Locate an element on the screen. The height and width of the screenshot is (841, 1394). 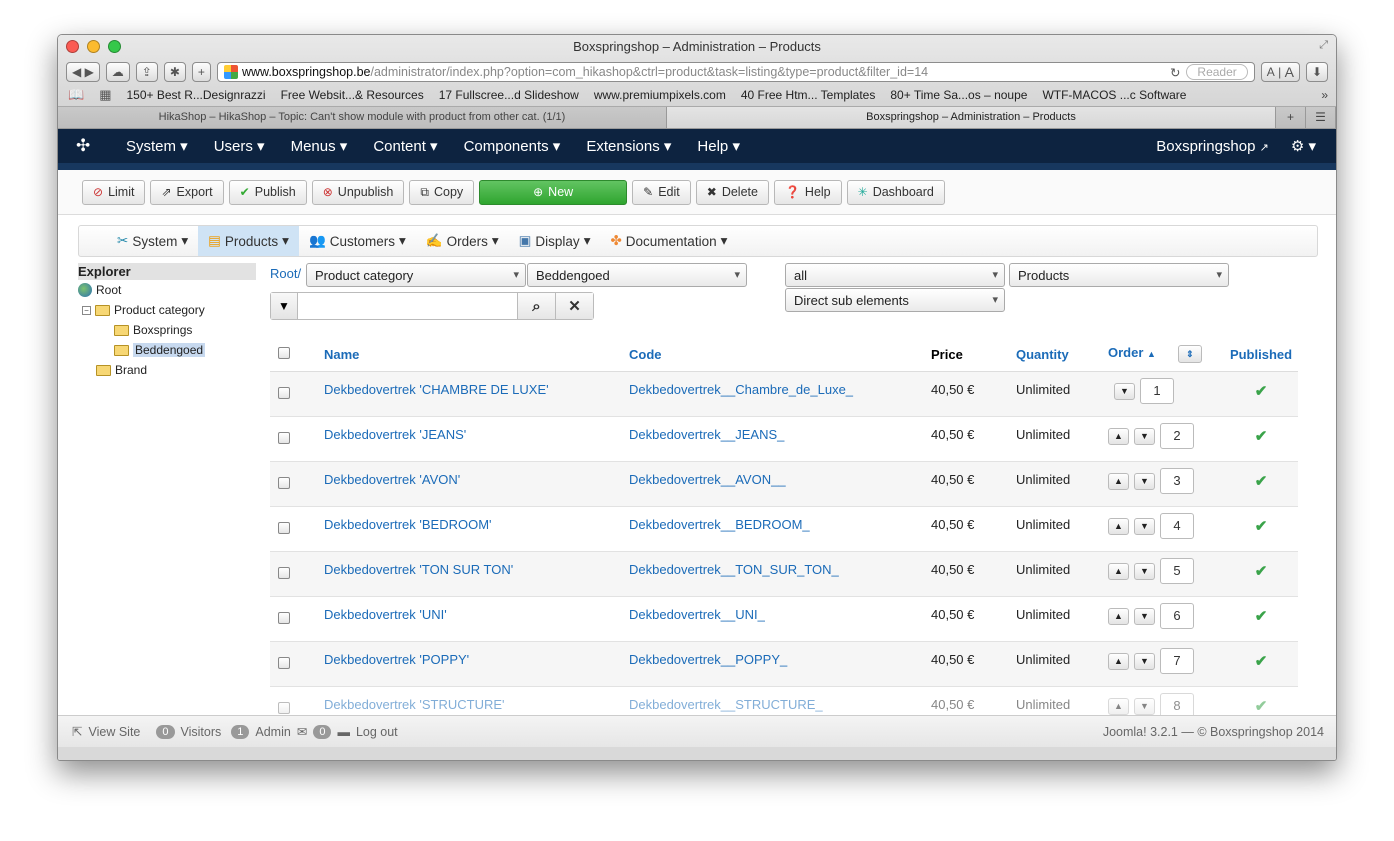
nav-menus: Menus ▾ is located at coordinates (319, 146).